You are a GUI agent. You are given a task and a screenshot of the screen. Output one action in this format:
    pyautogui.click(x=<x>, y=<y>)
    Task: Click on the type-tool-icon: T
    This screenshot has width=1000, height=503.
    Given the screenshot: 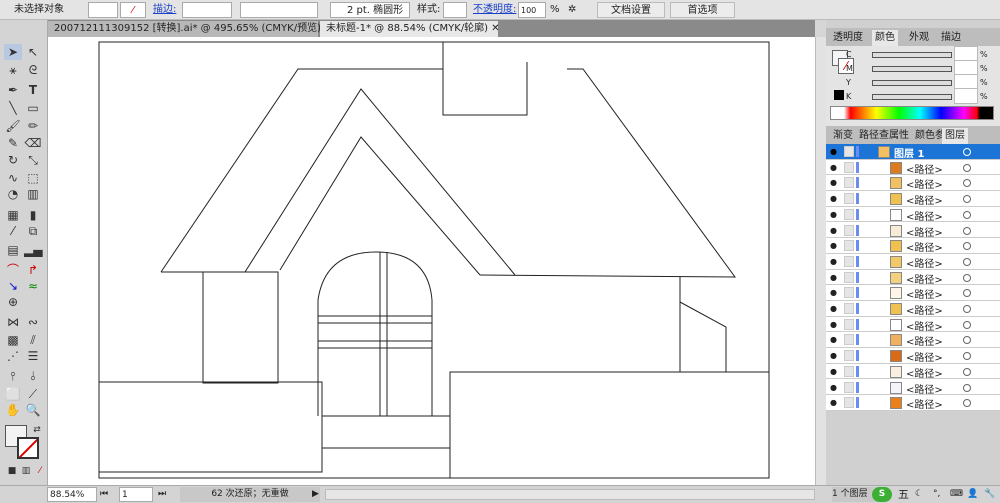 What is the action you would take?
    pyautogui.click(x=33, y=90)
    